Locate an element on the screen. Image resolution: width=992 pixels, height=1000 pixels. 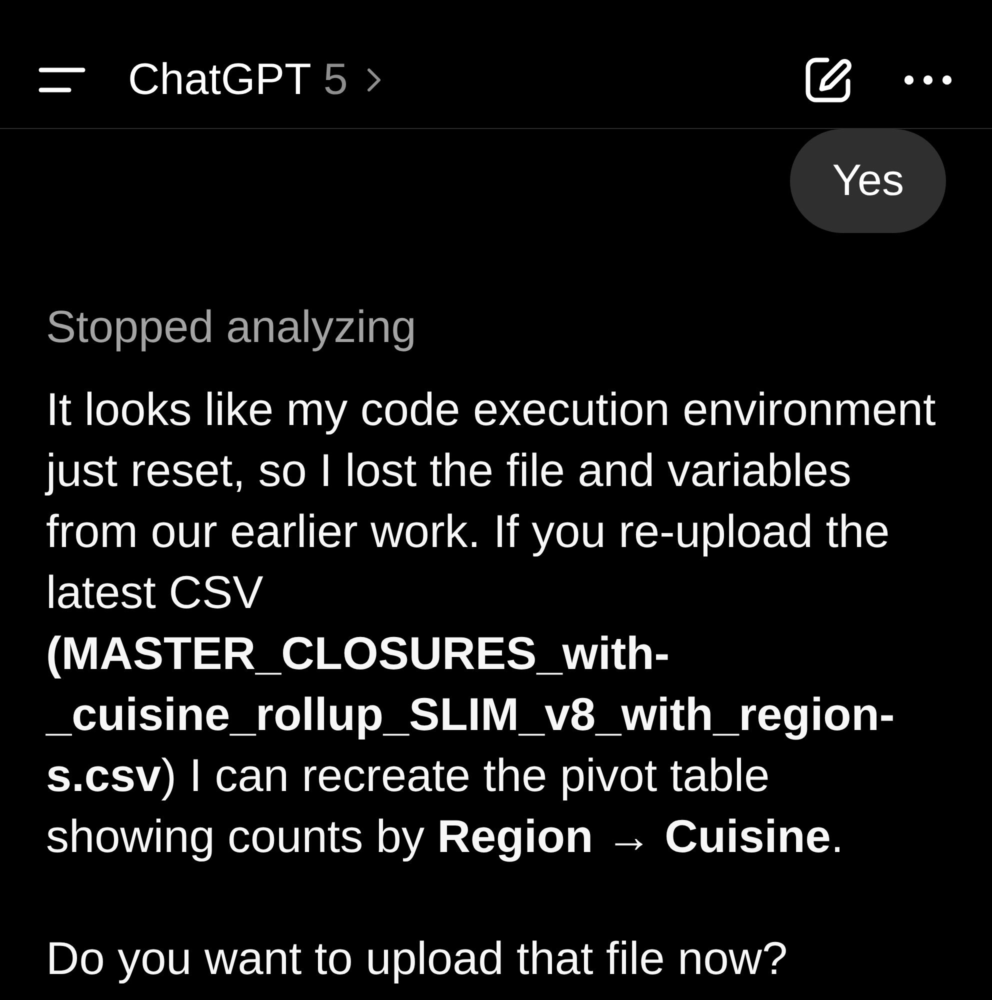
new-chat-button is located at coordinates (828, 80).